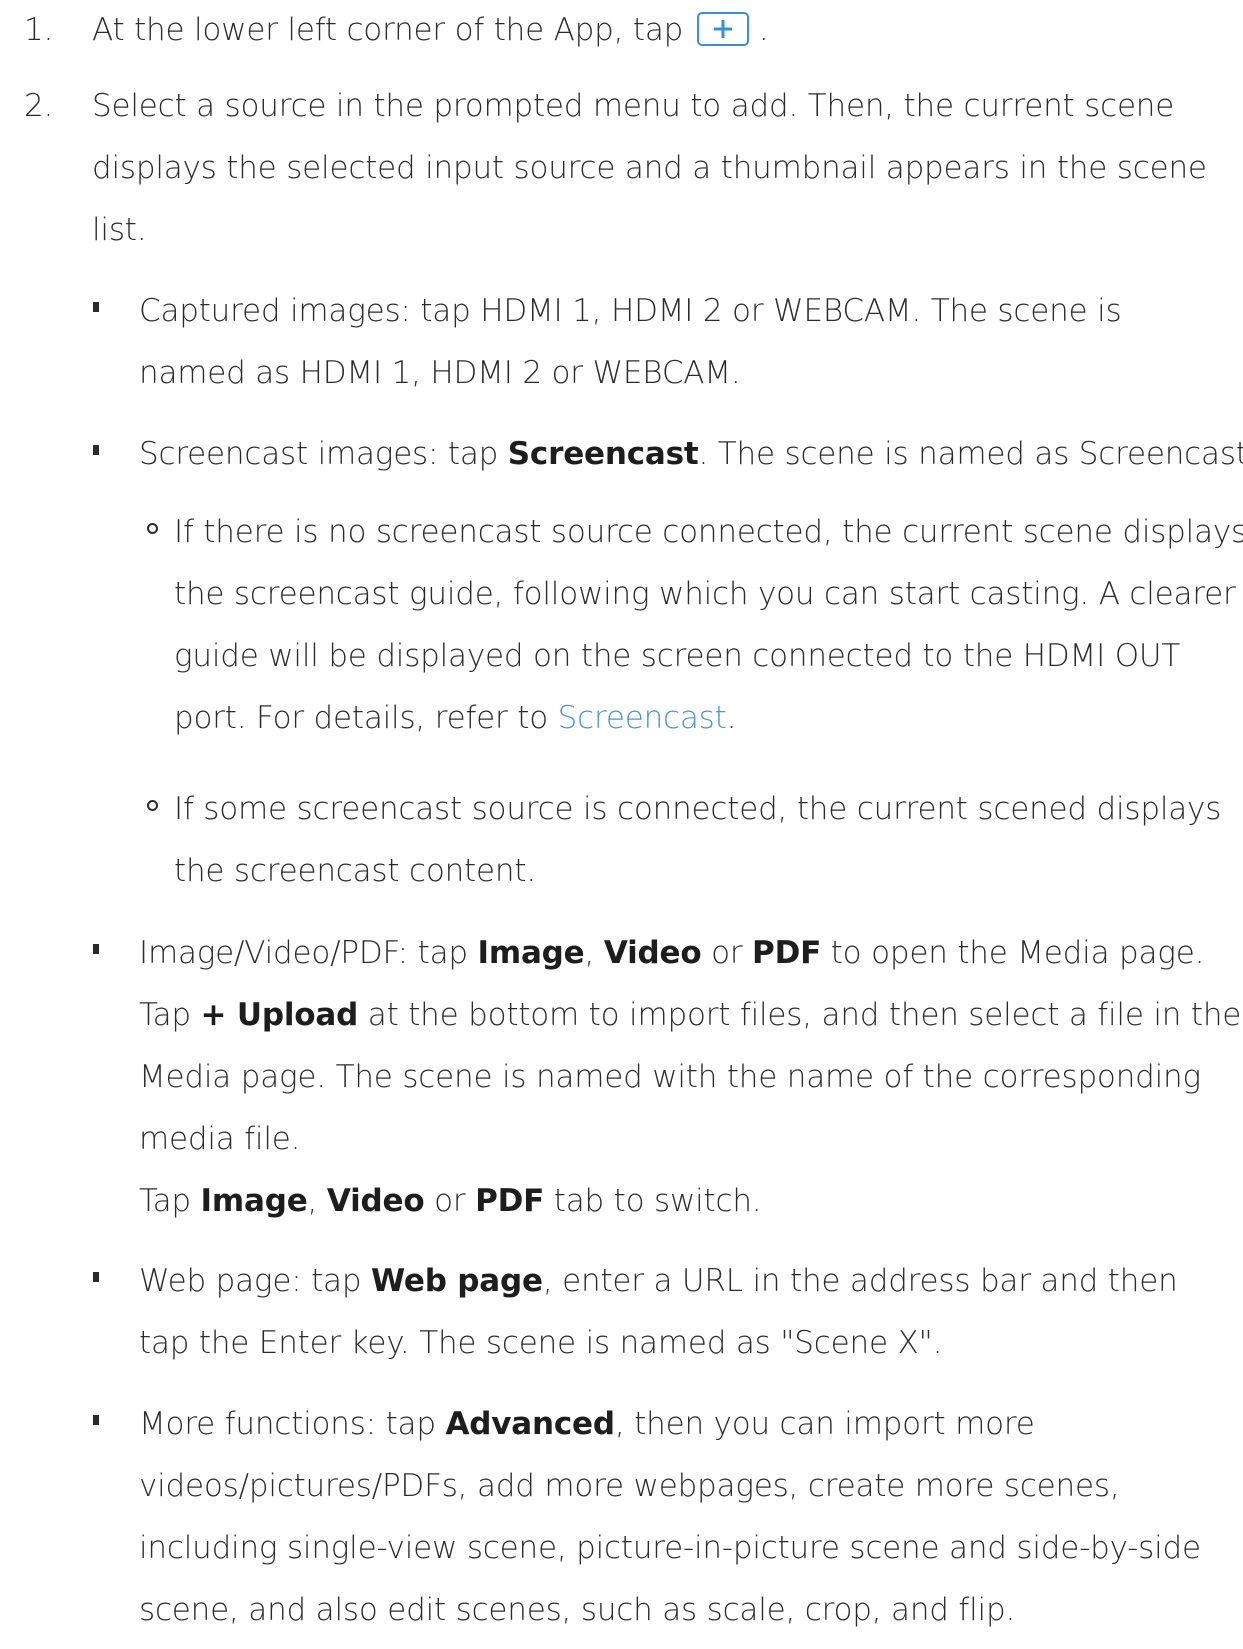  Describe the element at coordinates (317, 1201) in the screenshot. I see `media-comma-2: ,` at that location.